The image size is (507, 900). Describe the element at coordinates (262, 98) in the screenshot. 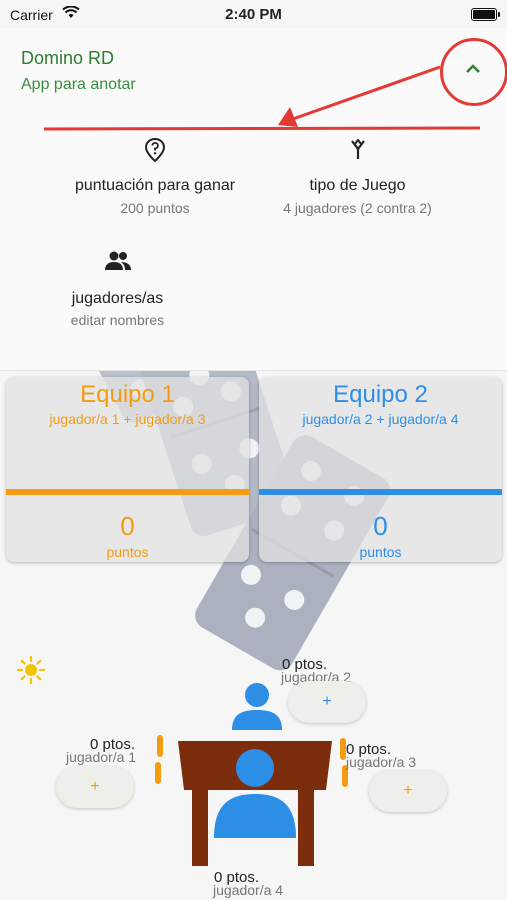

I see `annotation-arrow` at that location.